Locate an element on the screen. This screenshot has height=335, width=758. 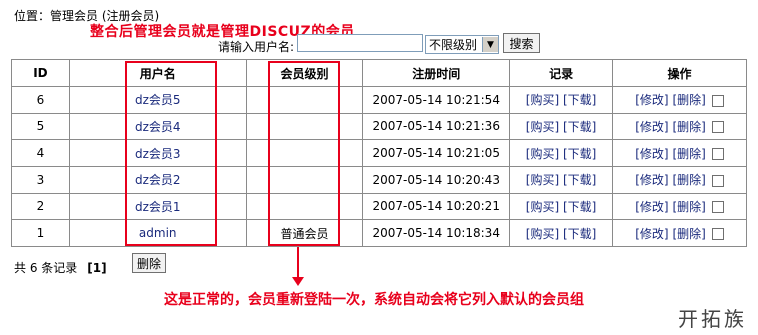
cell-id: 3 is located at coordinates (40, 179).